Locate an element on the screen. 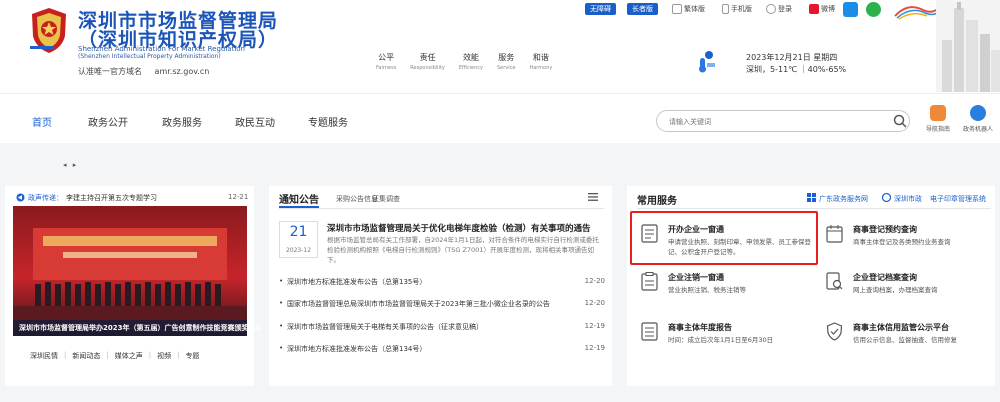  nav-item-interaction: 政民互动 is located at coordinates (255, 121).